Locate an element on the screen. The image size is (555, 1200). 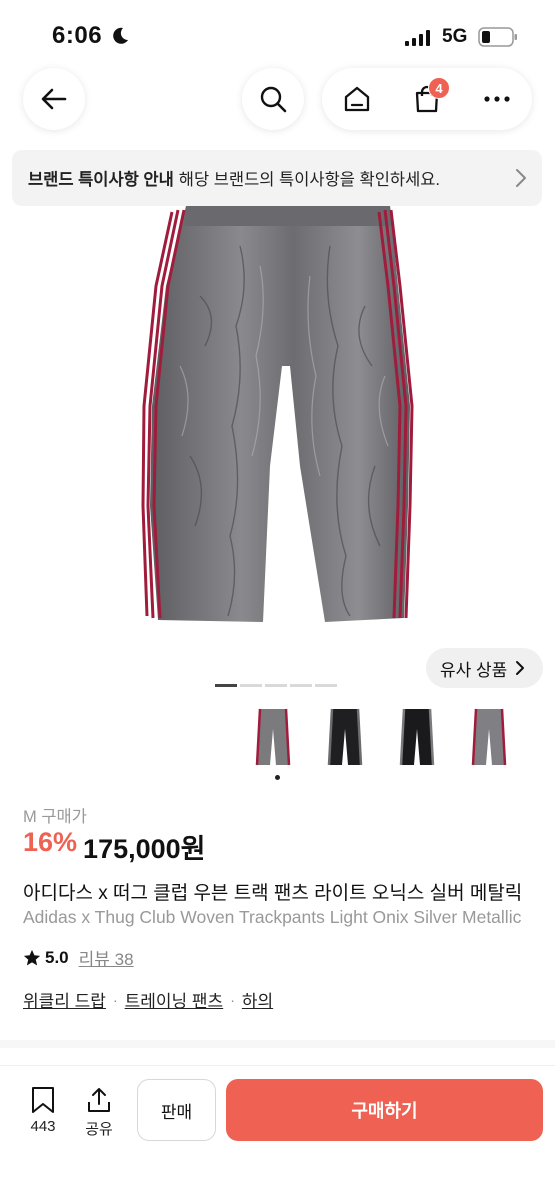
star-icon is located at coordinates (32, 957).